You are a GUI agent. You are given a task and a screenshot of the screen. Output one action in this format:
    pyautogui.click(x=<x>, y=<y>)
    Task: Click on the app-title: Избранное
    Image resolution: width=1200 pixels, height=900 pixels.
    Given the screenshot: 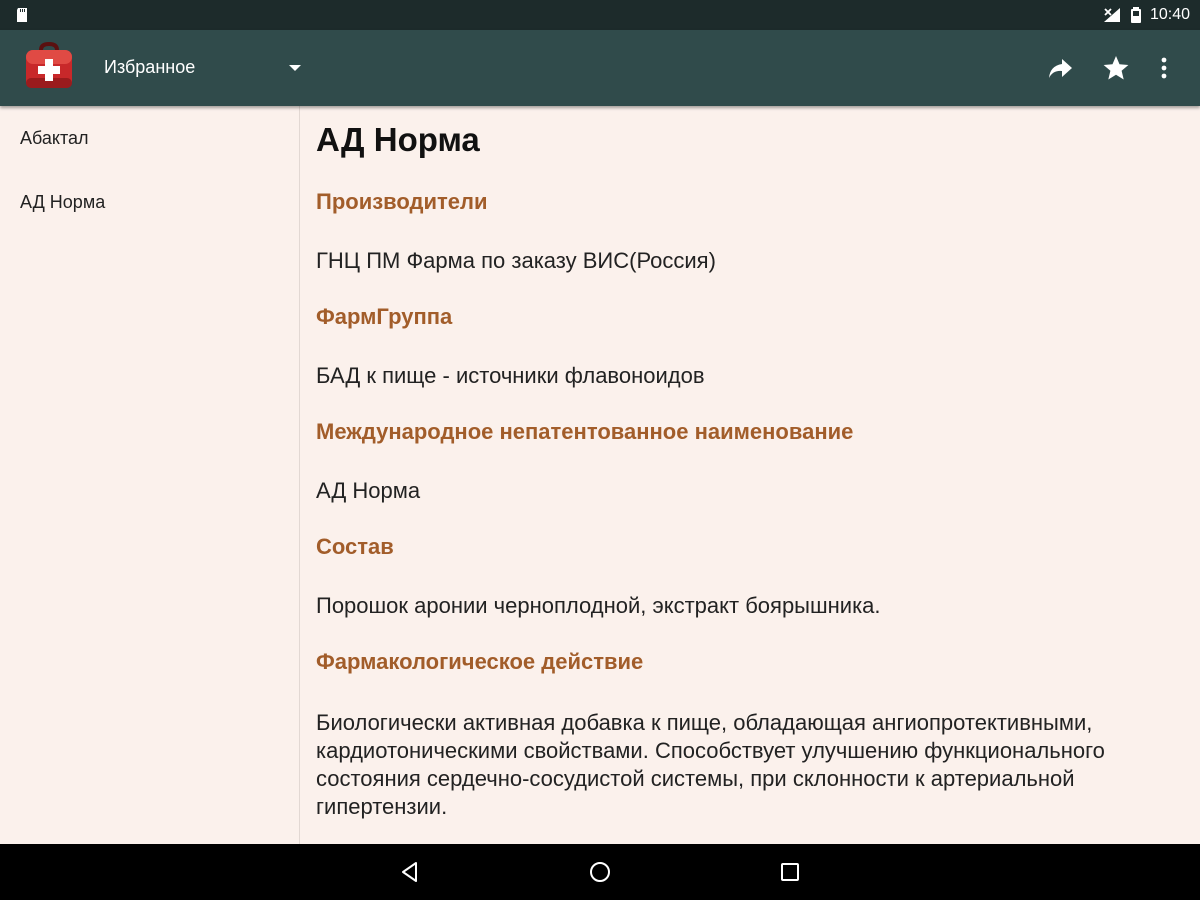 What is the action you would take?
    pyautogui.click(x=149, y=67)
    